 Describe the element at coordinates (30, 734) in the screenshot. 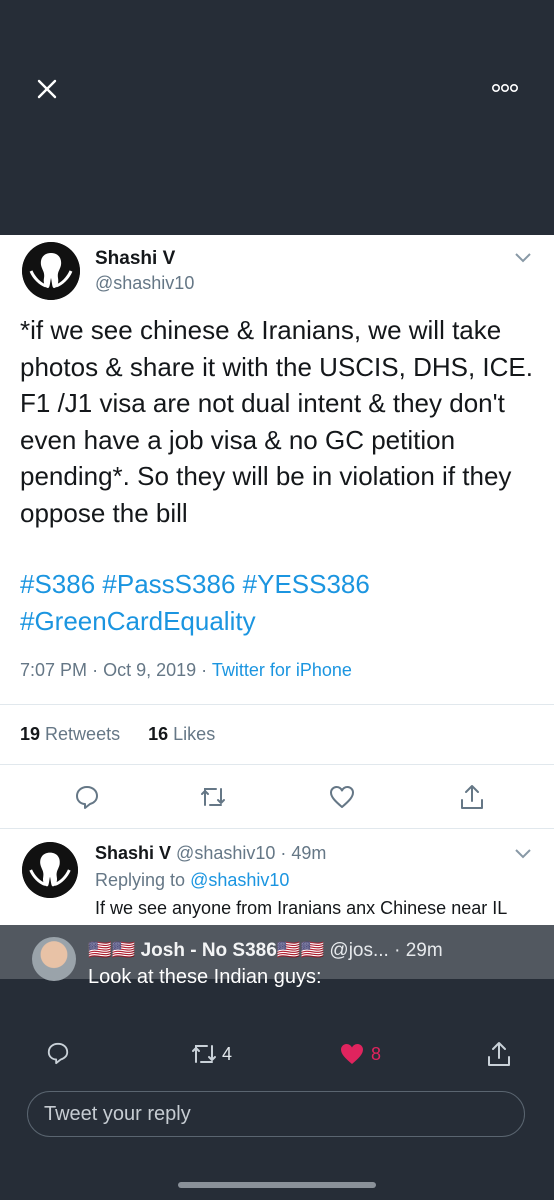

I see `retweets-count: 19` at that location.